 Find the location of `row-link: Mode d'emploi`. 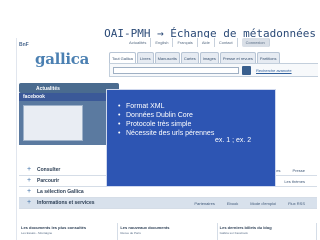

row-link: Mode d'emploi is located at coordinates (263, 203).